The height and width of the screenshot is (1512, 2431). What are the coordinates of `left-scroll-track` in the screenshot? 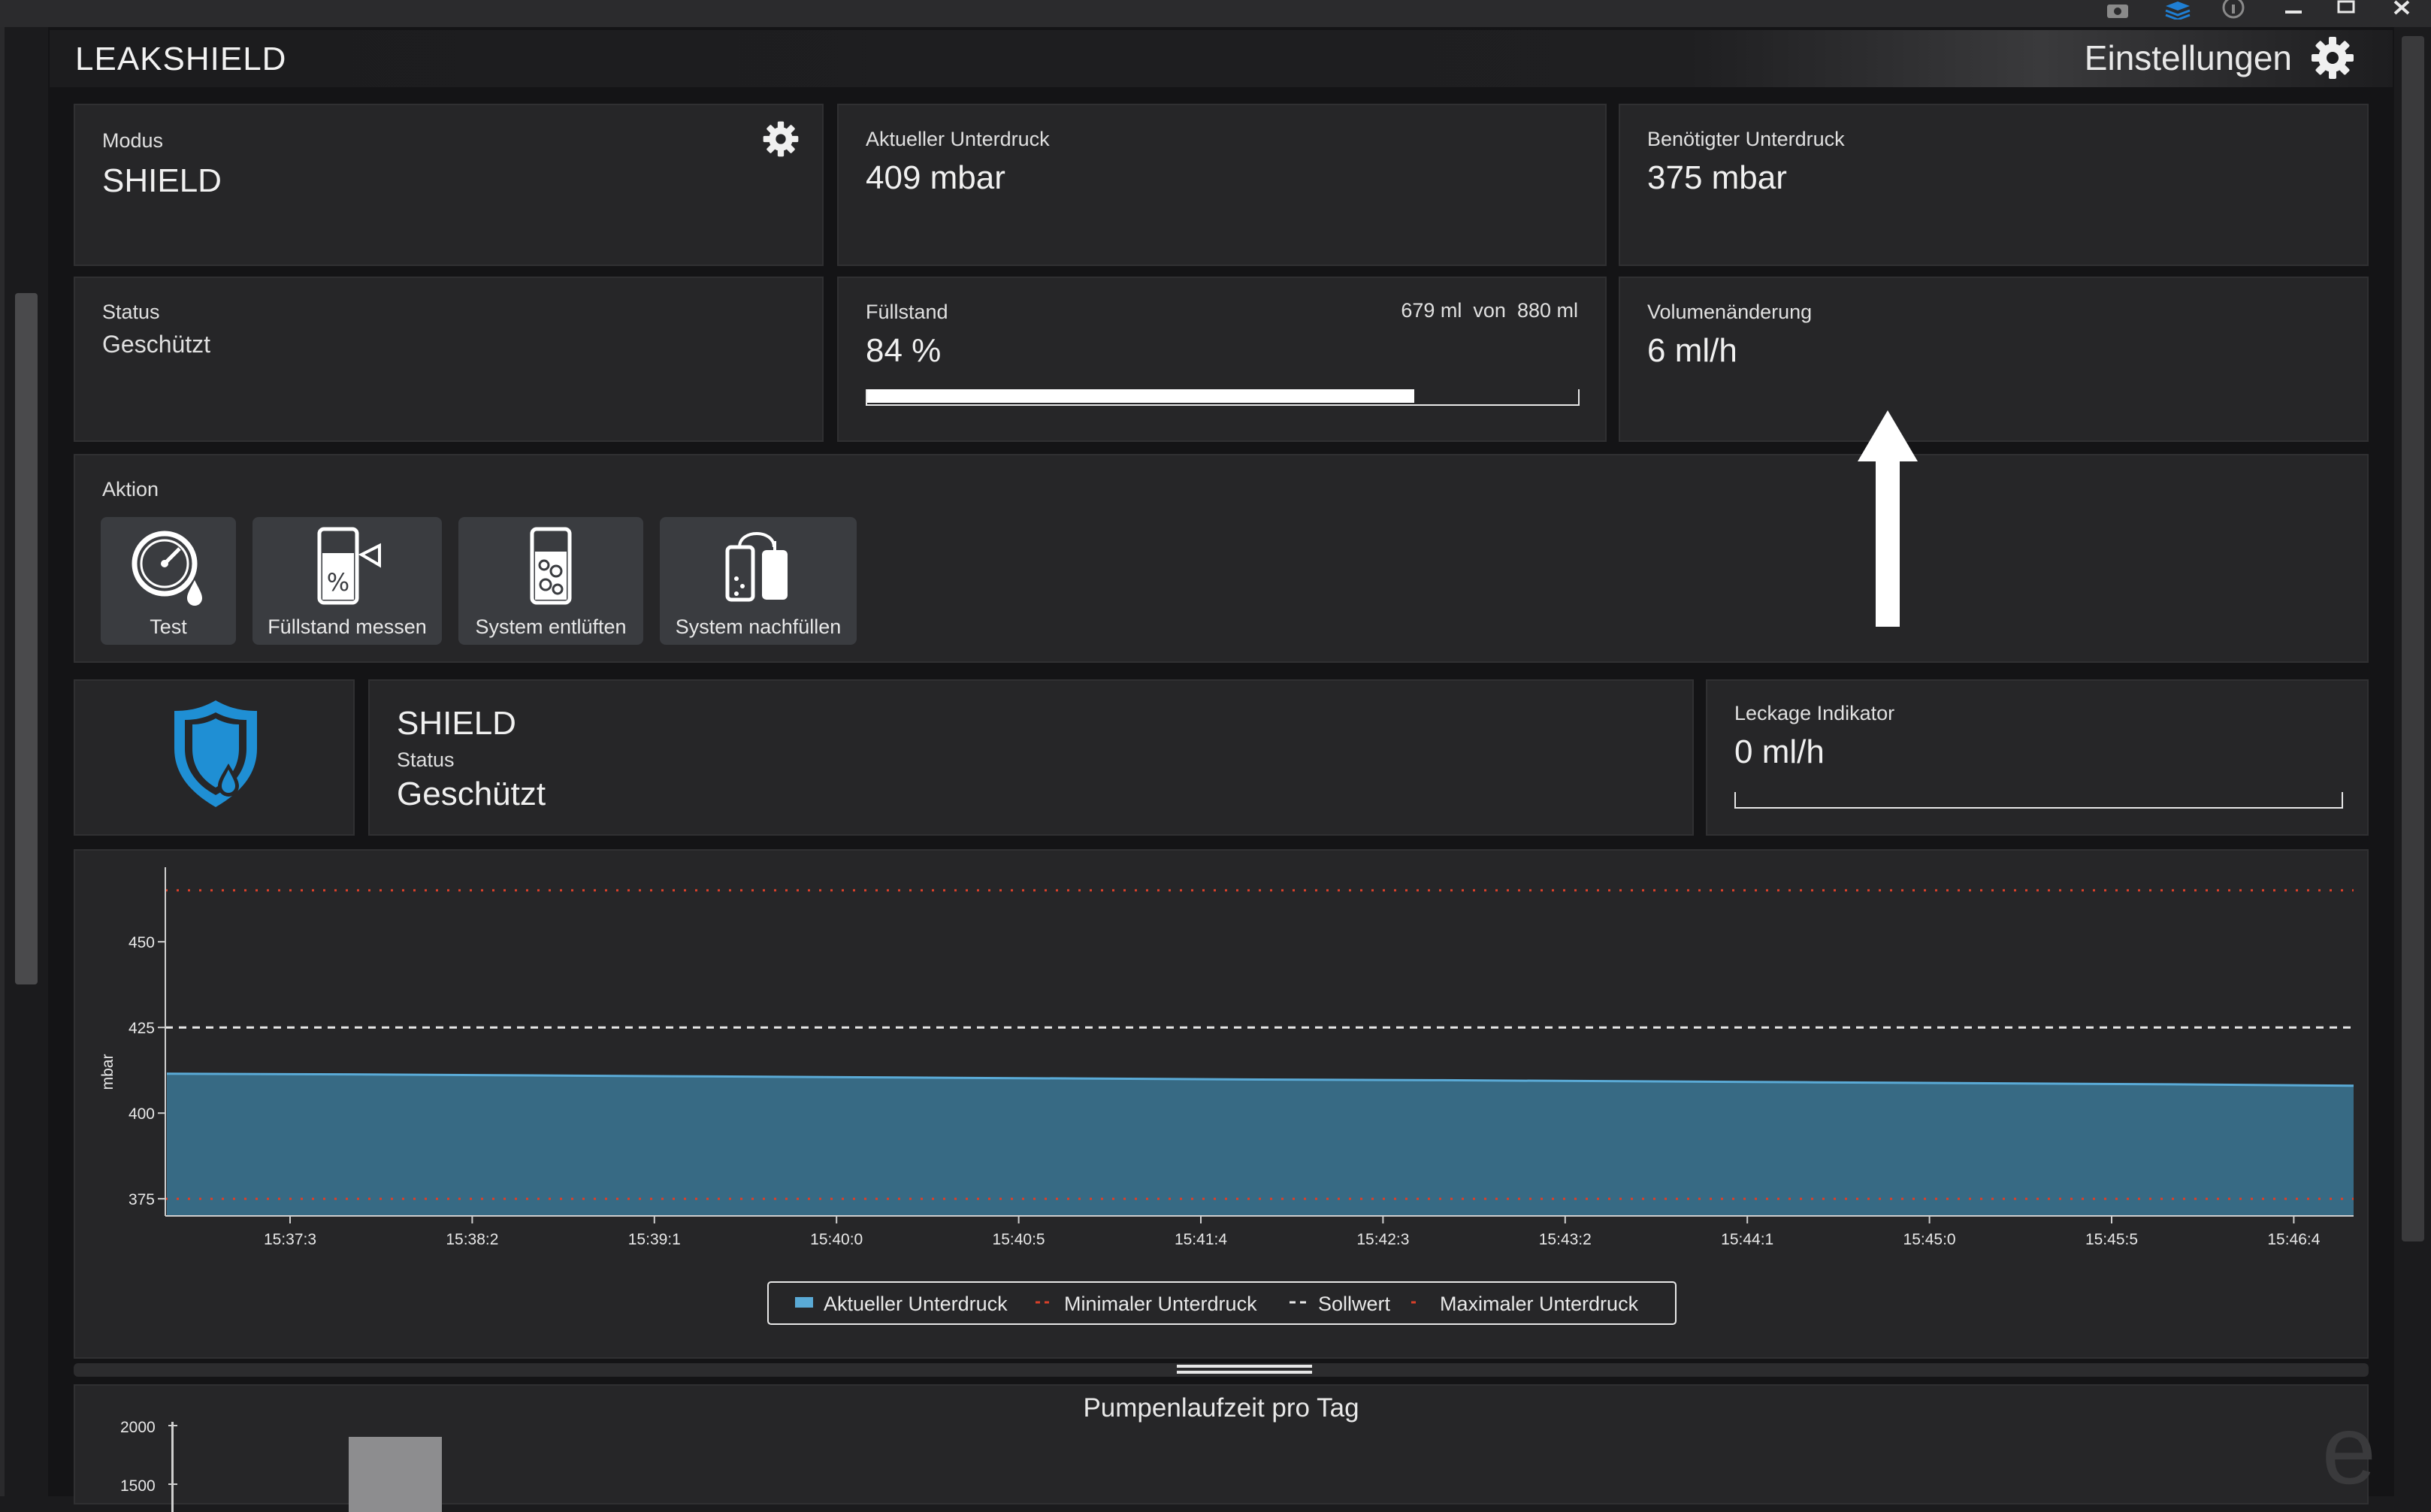 It's located at (2, 762).